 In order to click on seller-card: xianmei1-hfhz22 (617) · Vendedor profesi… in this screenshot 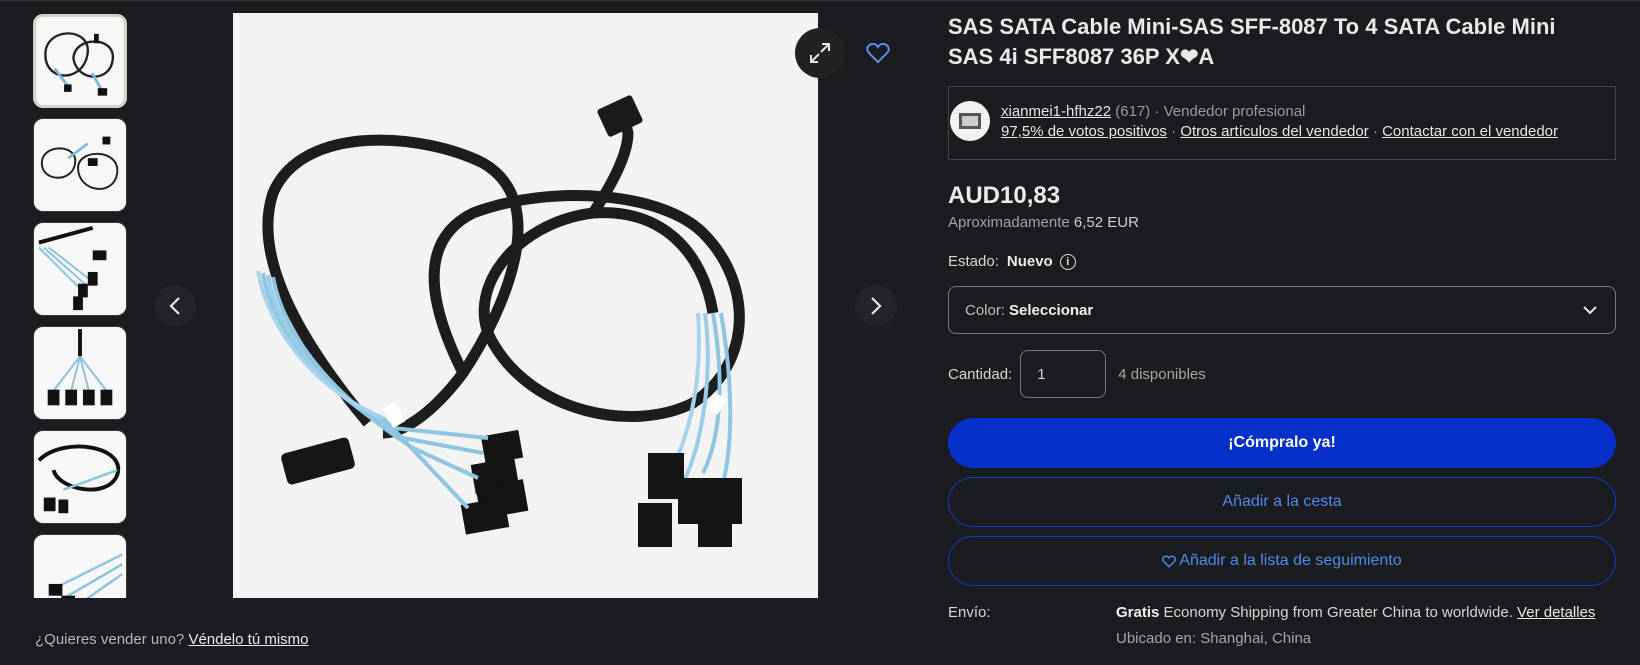, I will do `click(1282, 123)`.